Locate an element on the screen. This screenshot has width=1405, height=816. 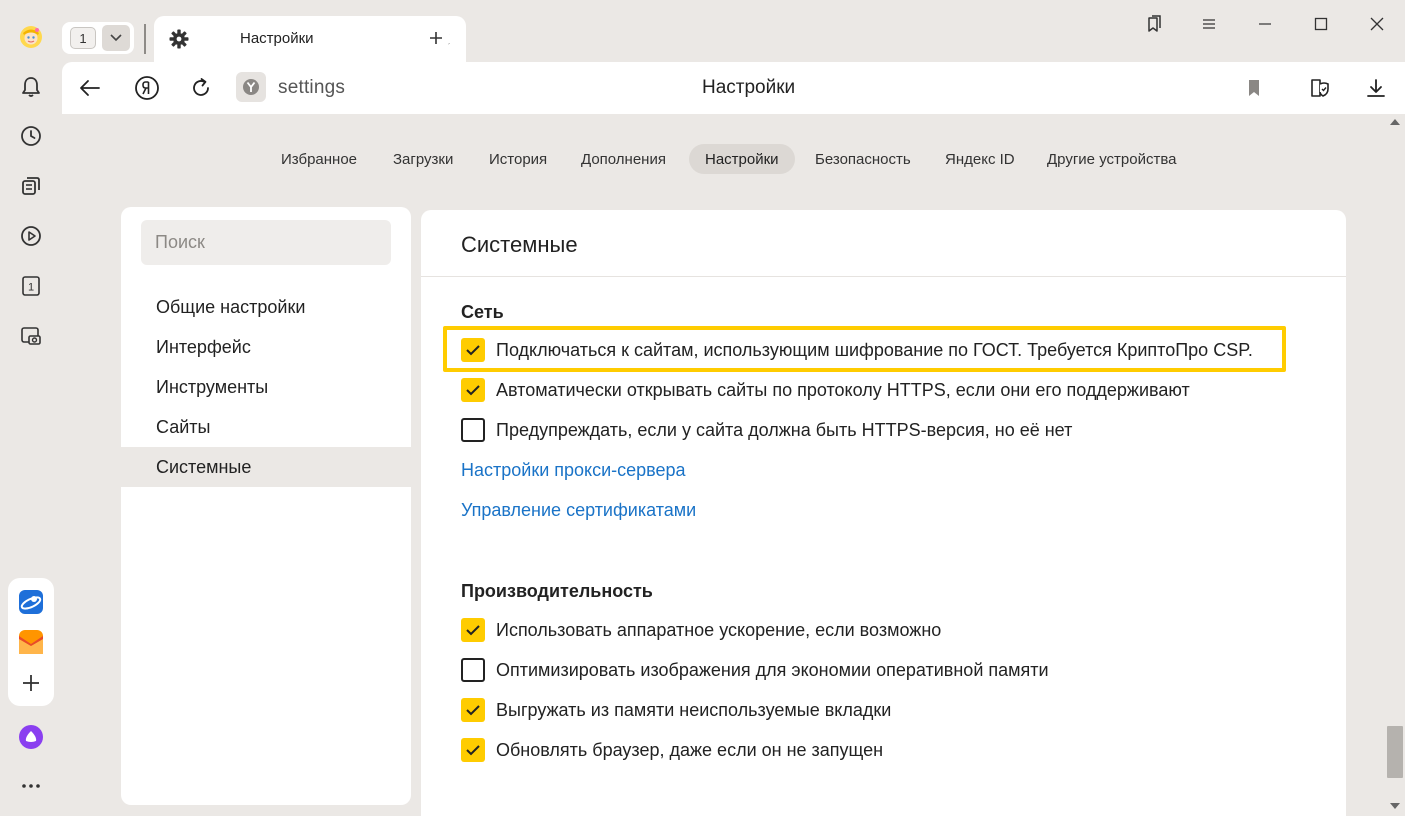
bookmark-button is located at coordinates (1254, 88).